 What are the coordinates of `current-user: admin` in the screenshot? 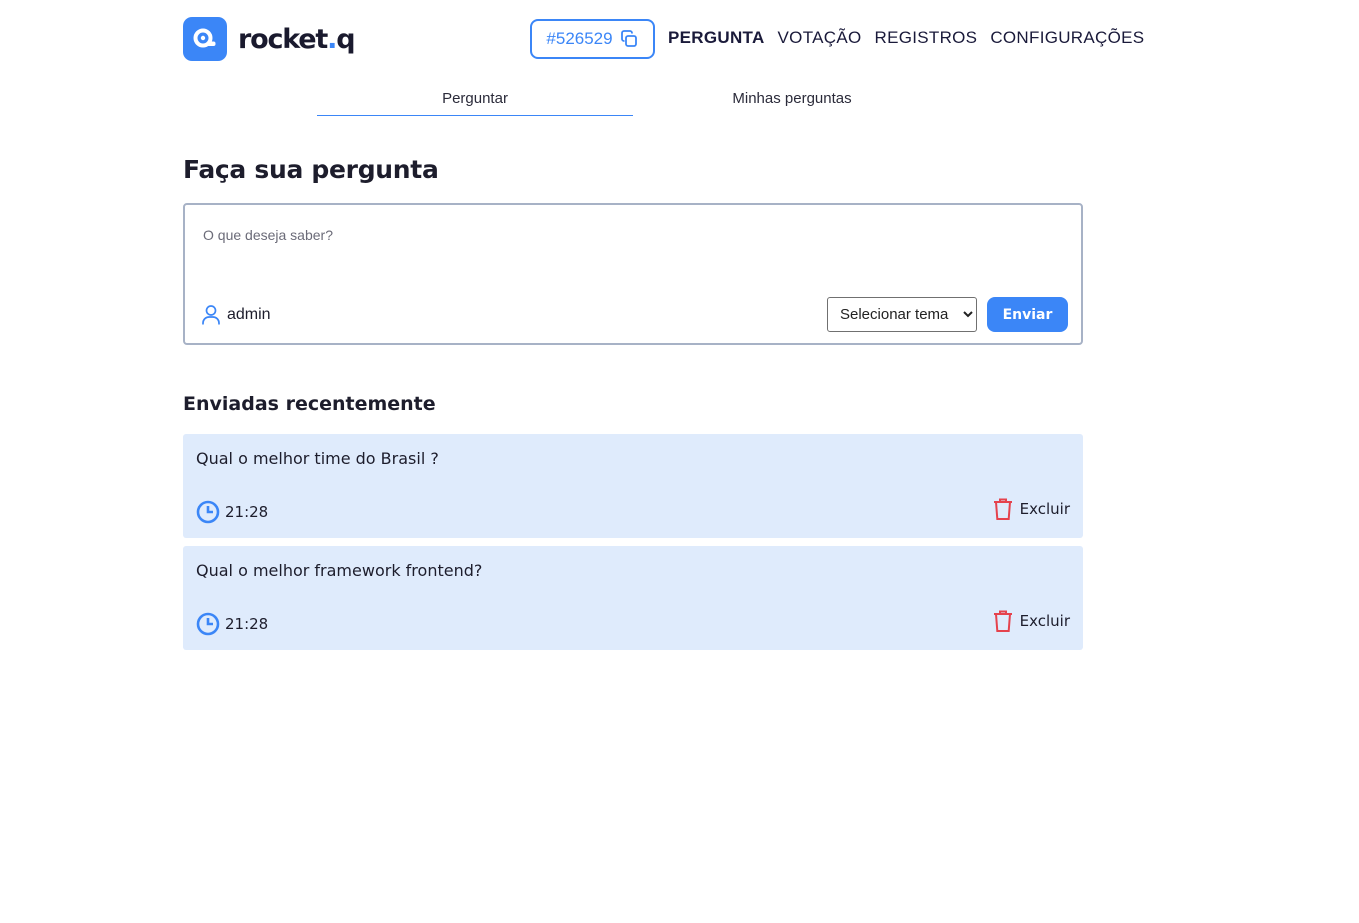 It's located at (236, 315).